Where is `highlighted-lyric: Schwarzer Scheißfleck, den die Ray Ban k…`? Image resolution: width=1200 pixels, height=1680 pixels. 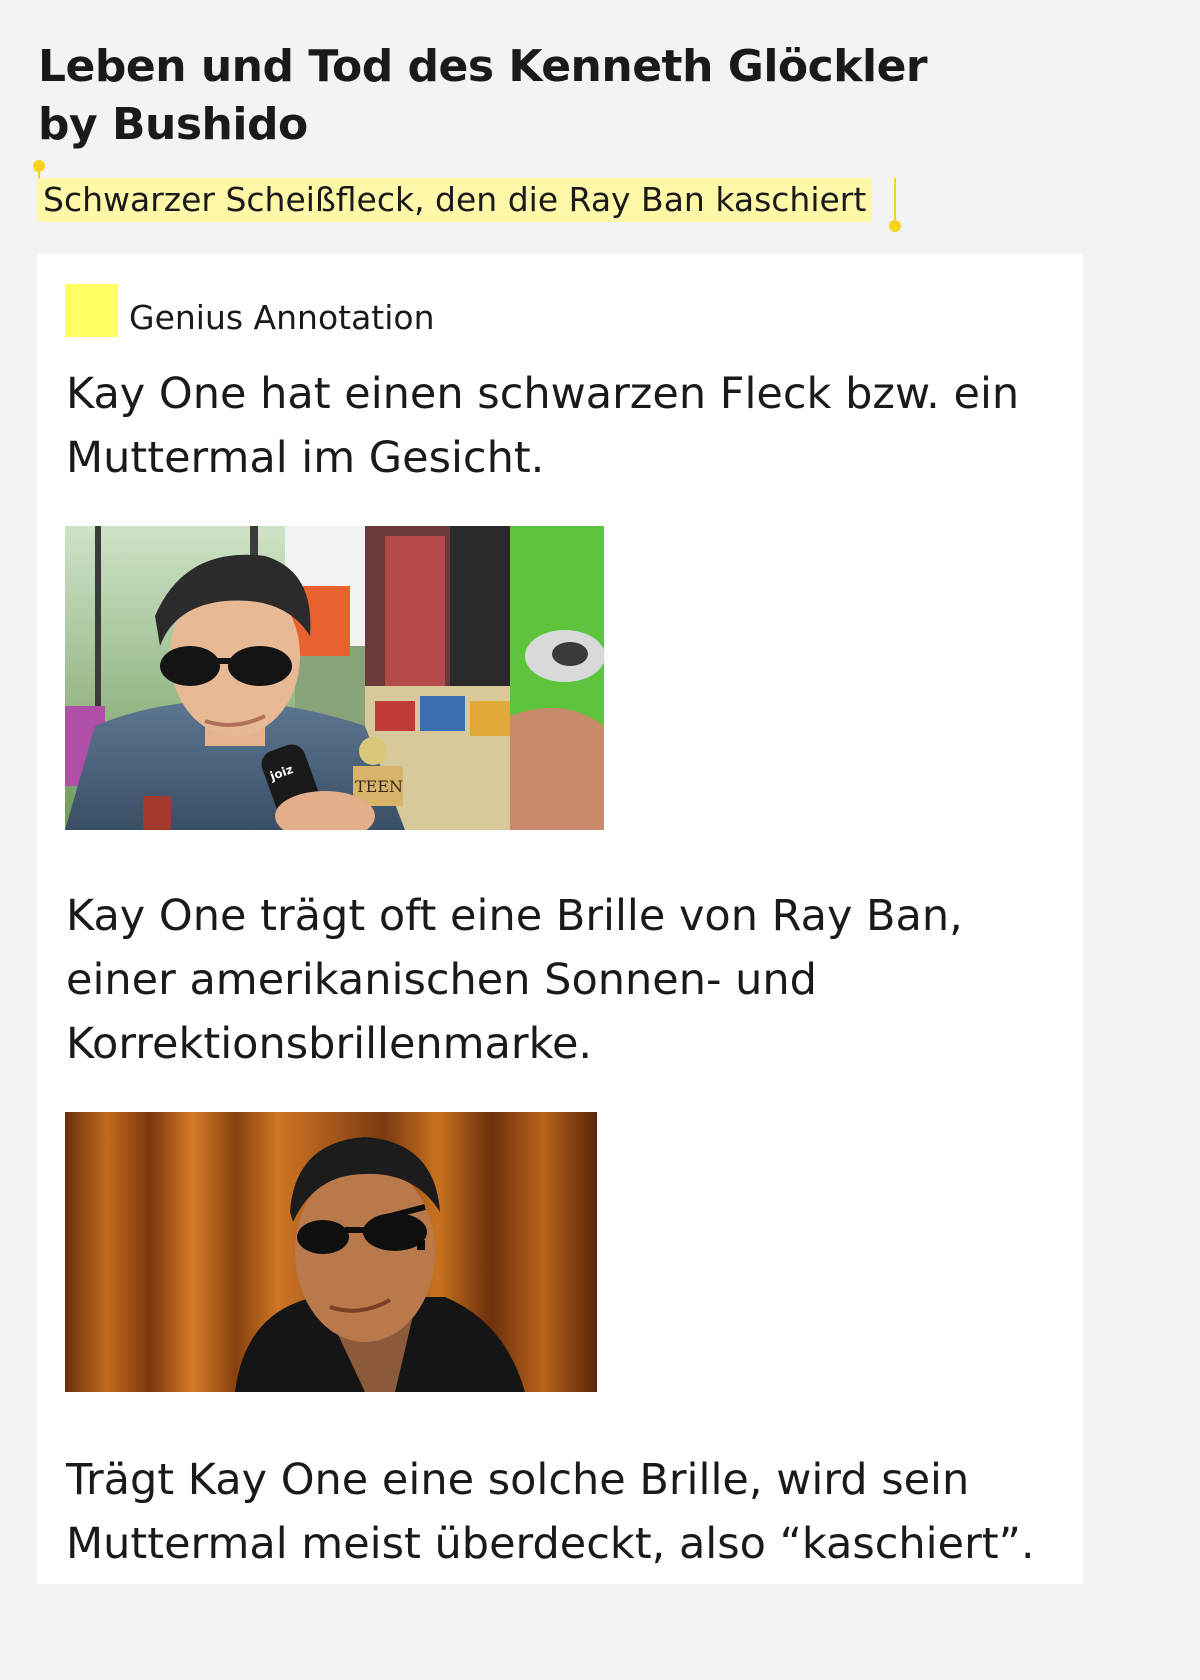 highlighted-lyric: Schwarzer Scheißfleck, den die Ray Ban k… is located at coordinates (455, 200).